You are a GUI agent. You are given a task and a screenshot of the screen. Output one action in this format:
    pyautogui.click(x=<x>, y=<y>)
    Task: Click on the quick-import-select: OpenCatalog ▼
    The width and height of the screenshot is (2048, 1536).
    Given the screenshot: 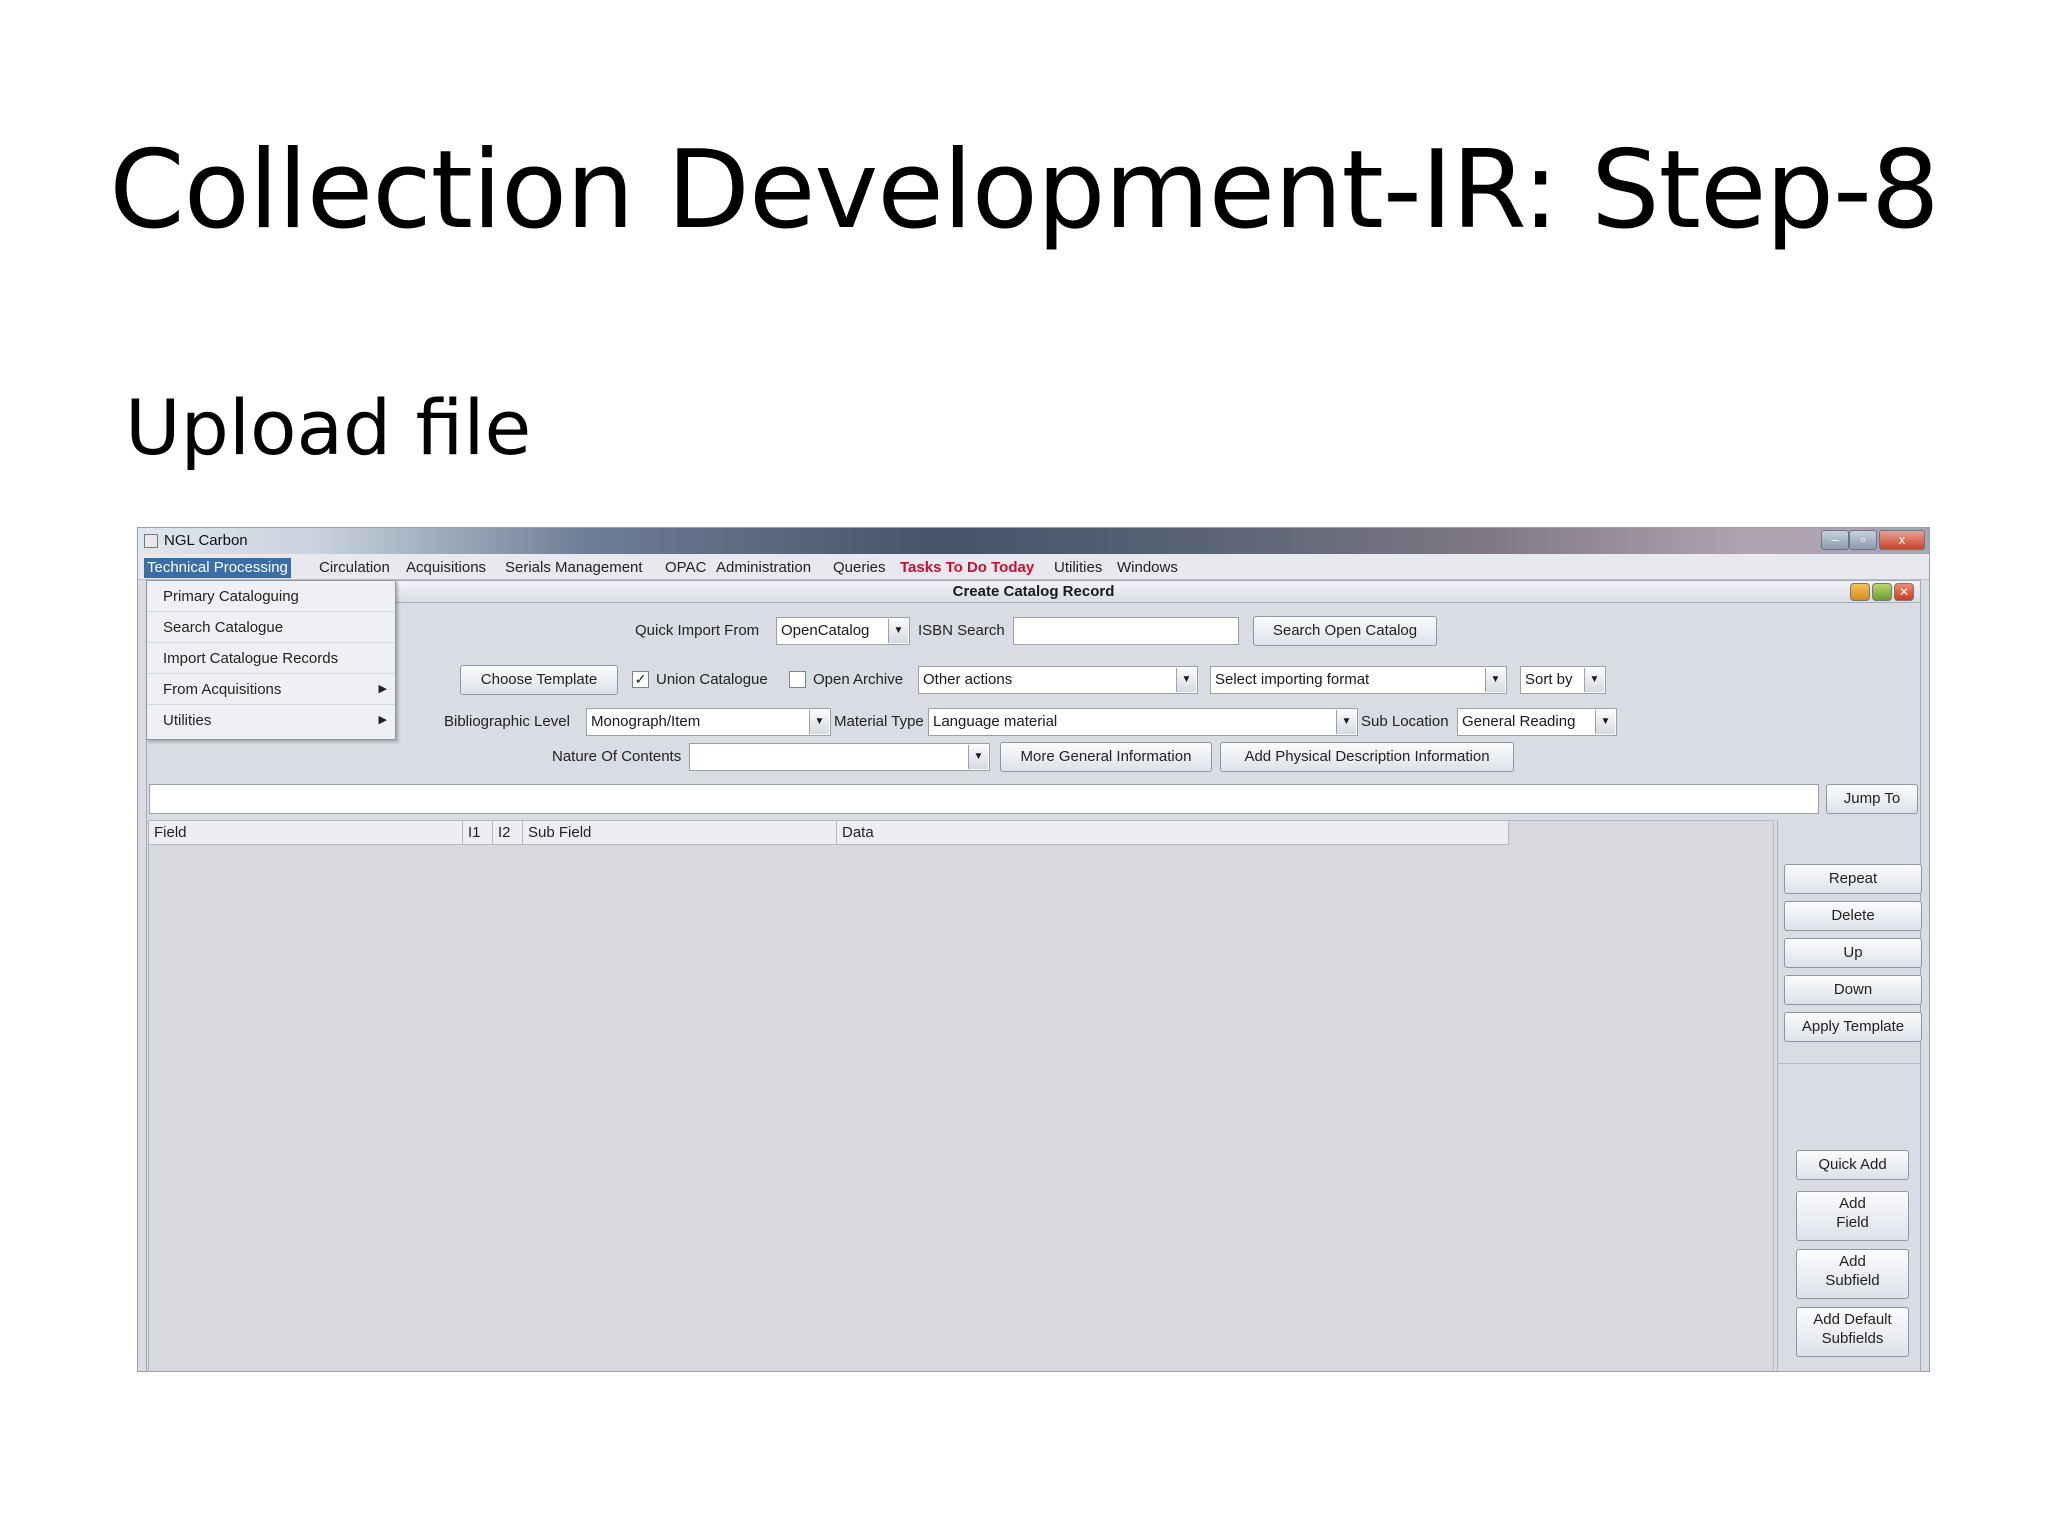 What is the action you would take?
    pyautogui.click(x=843, y=631)
    